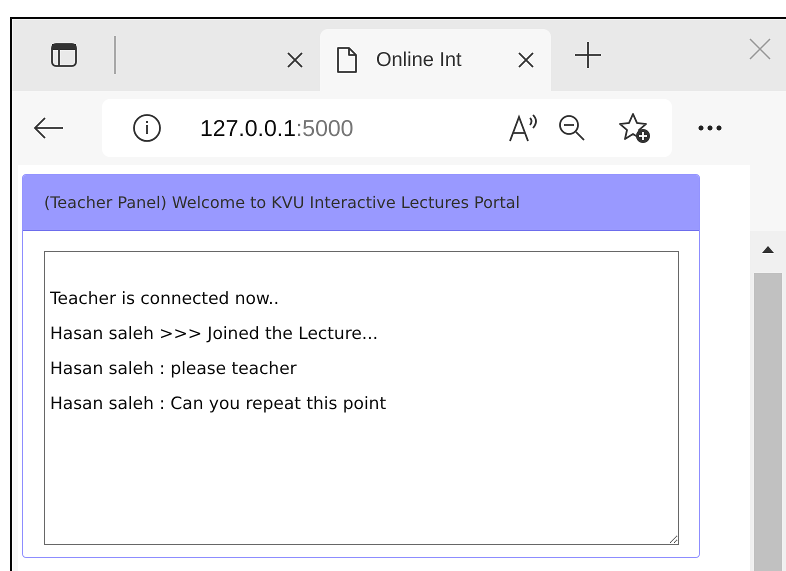  What do you see at coordinates (277, 128) in the screenshot?
I see `url-text: 127.0.0.1:5000` at bounding box center [277, 128].